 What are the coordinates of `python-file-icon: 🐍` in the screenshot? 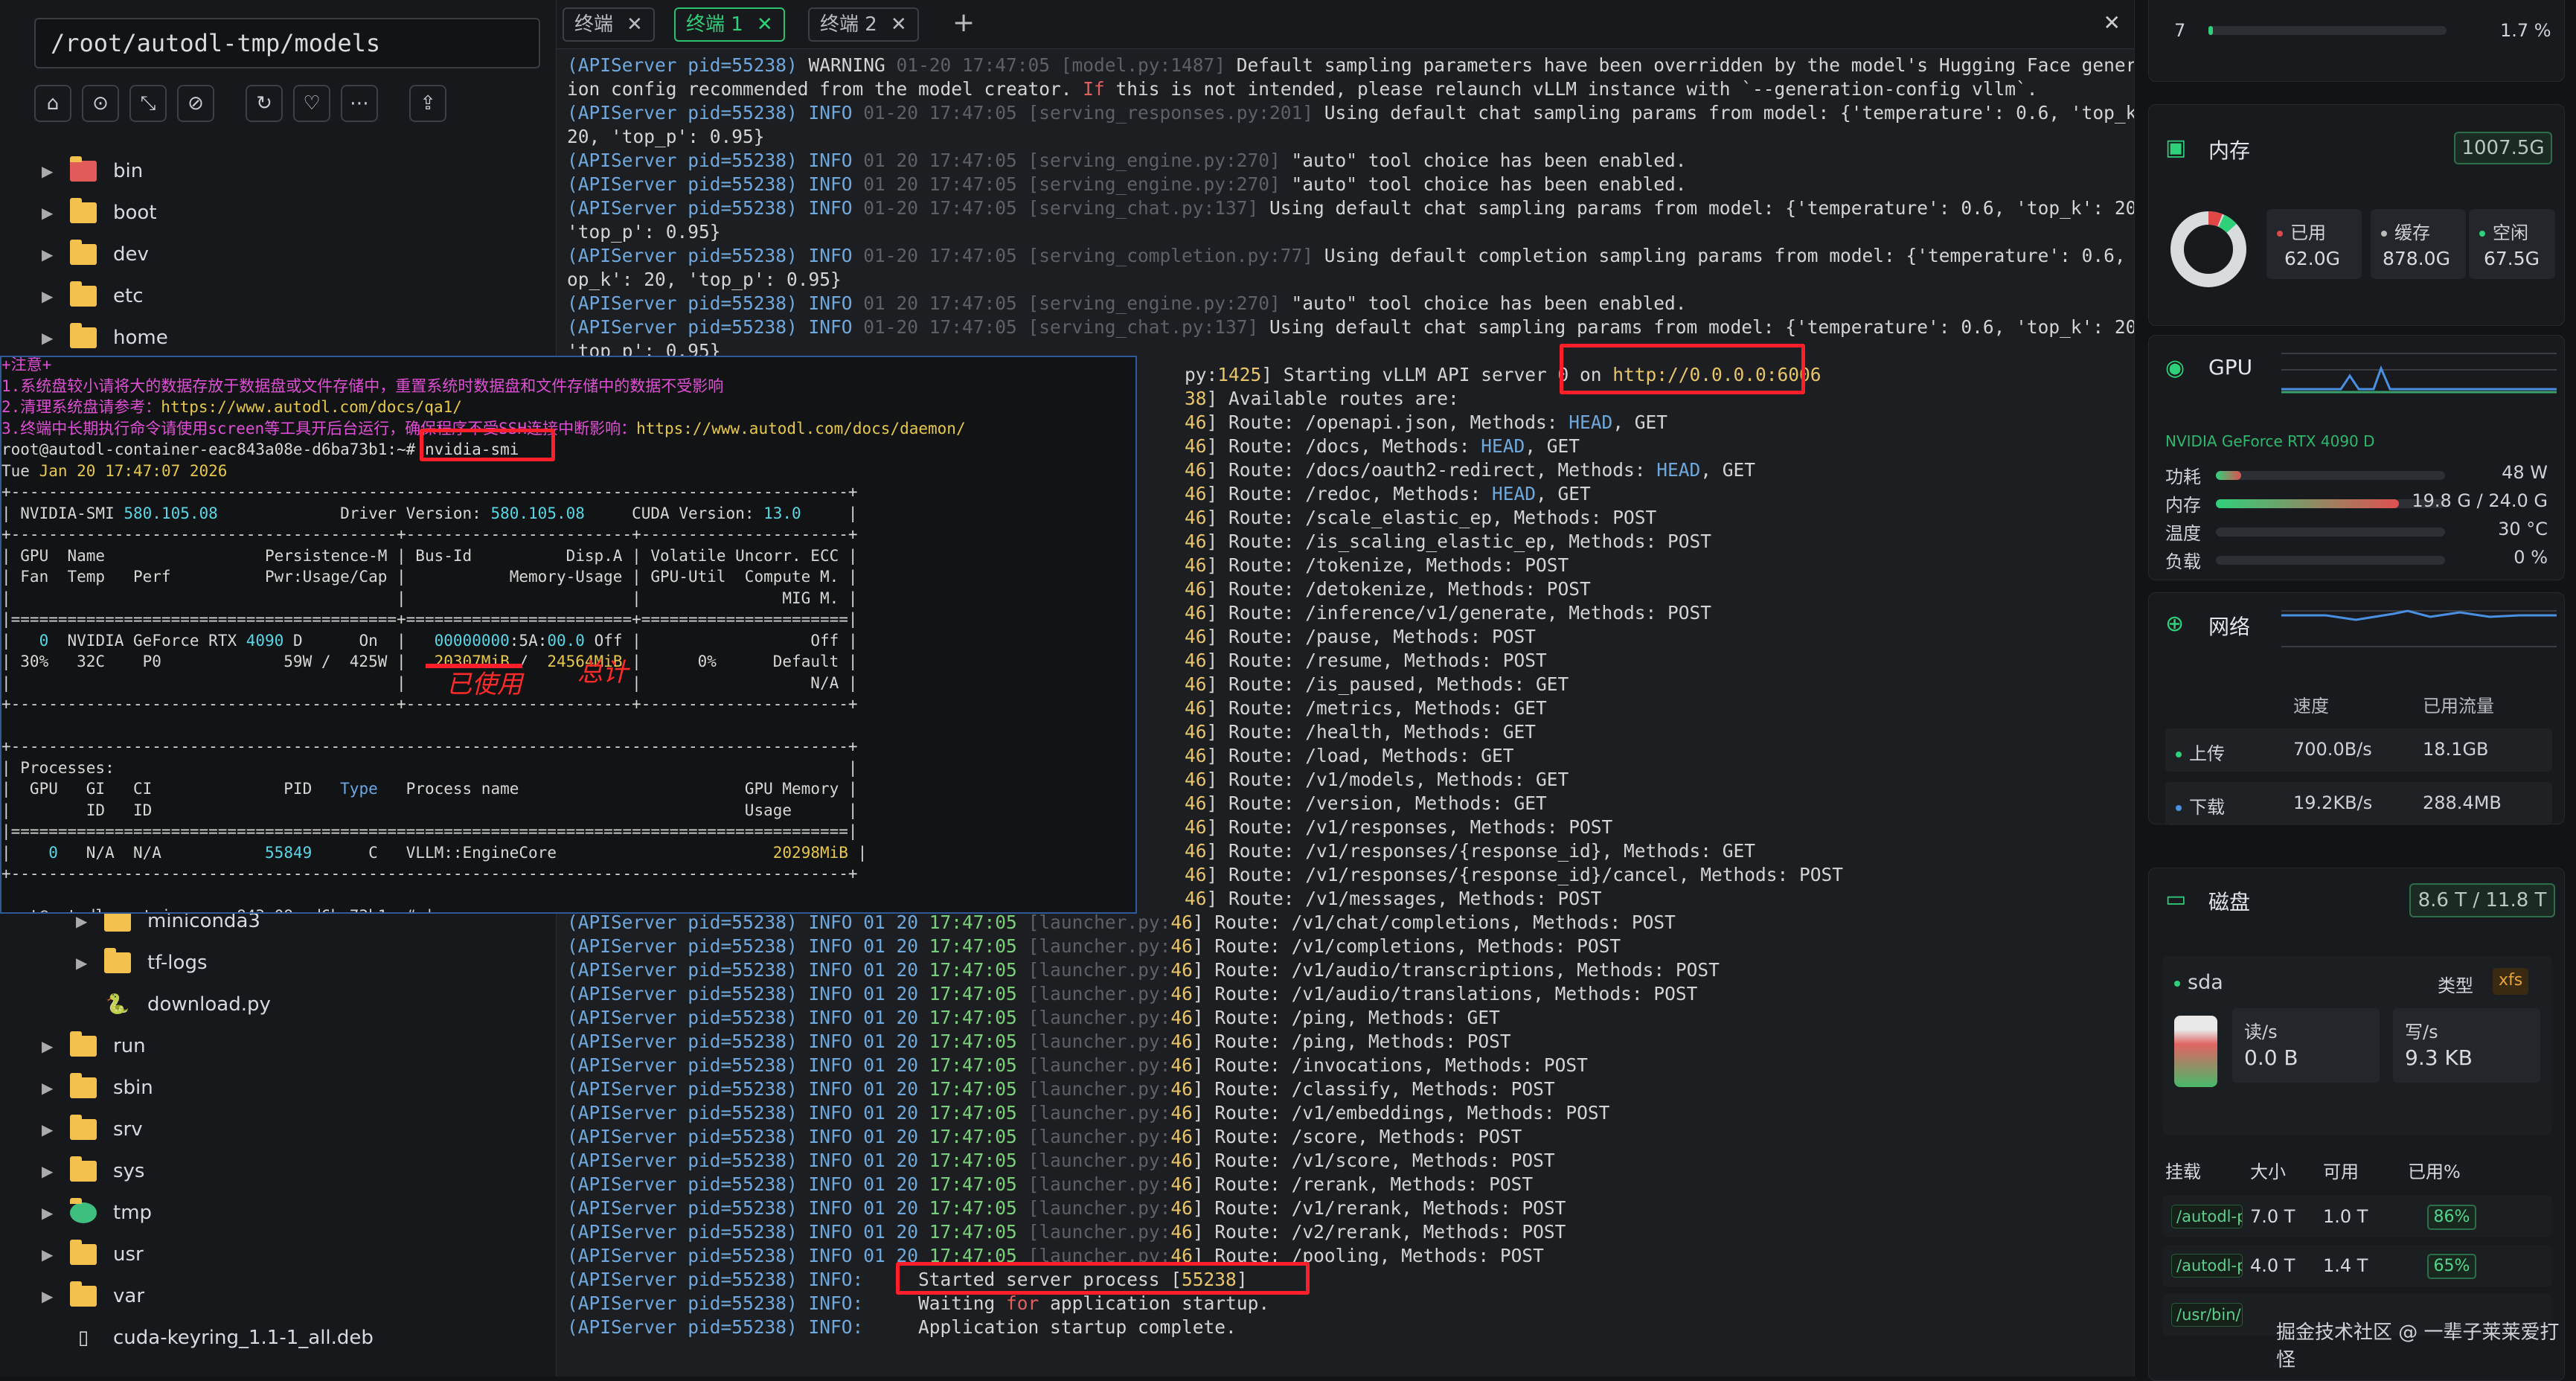 It's located at (118, 1004).